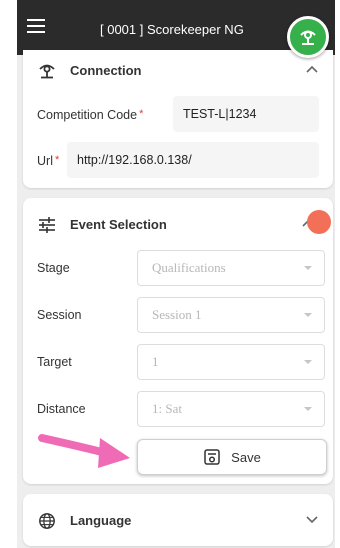 This screenshot has width=340, height=548. I want to click on target-label: Target, so click(54, 362).